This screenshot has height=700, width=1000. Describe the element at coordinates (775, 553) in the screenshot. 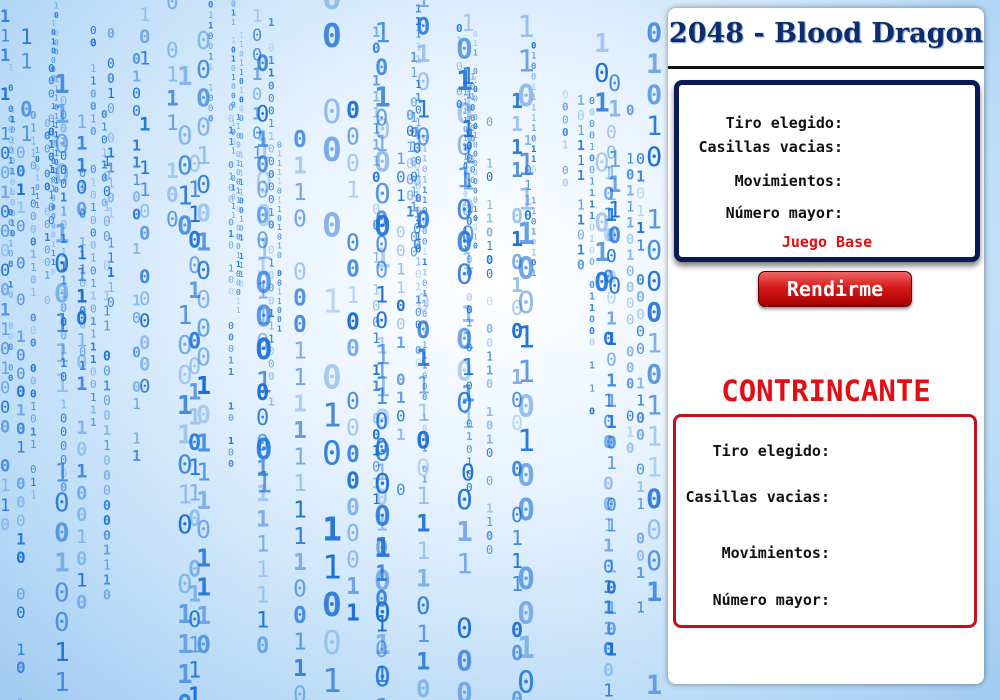

I see `opponent-movimientos-label: Movimientos:` at that location.